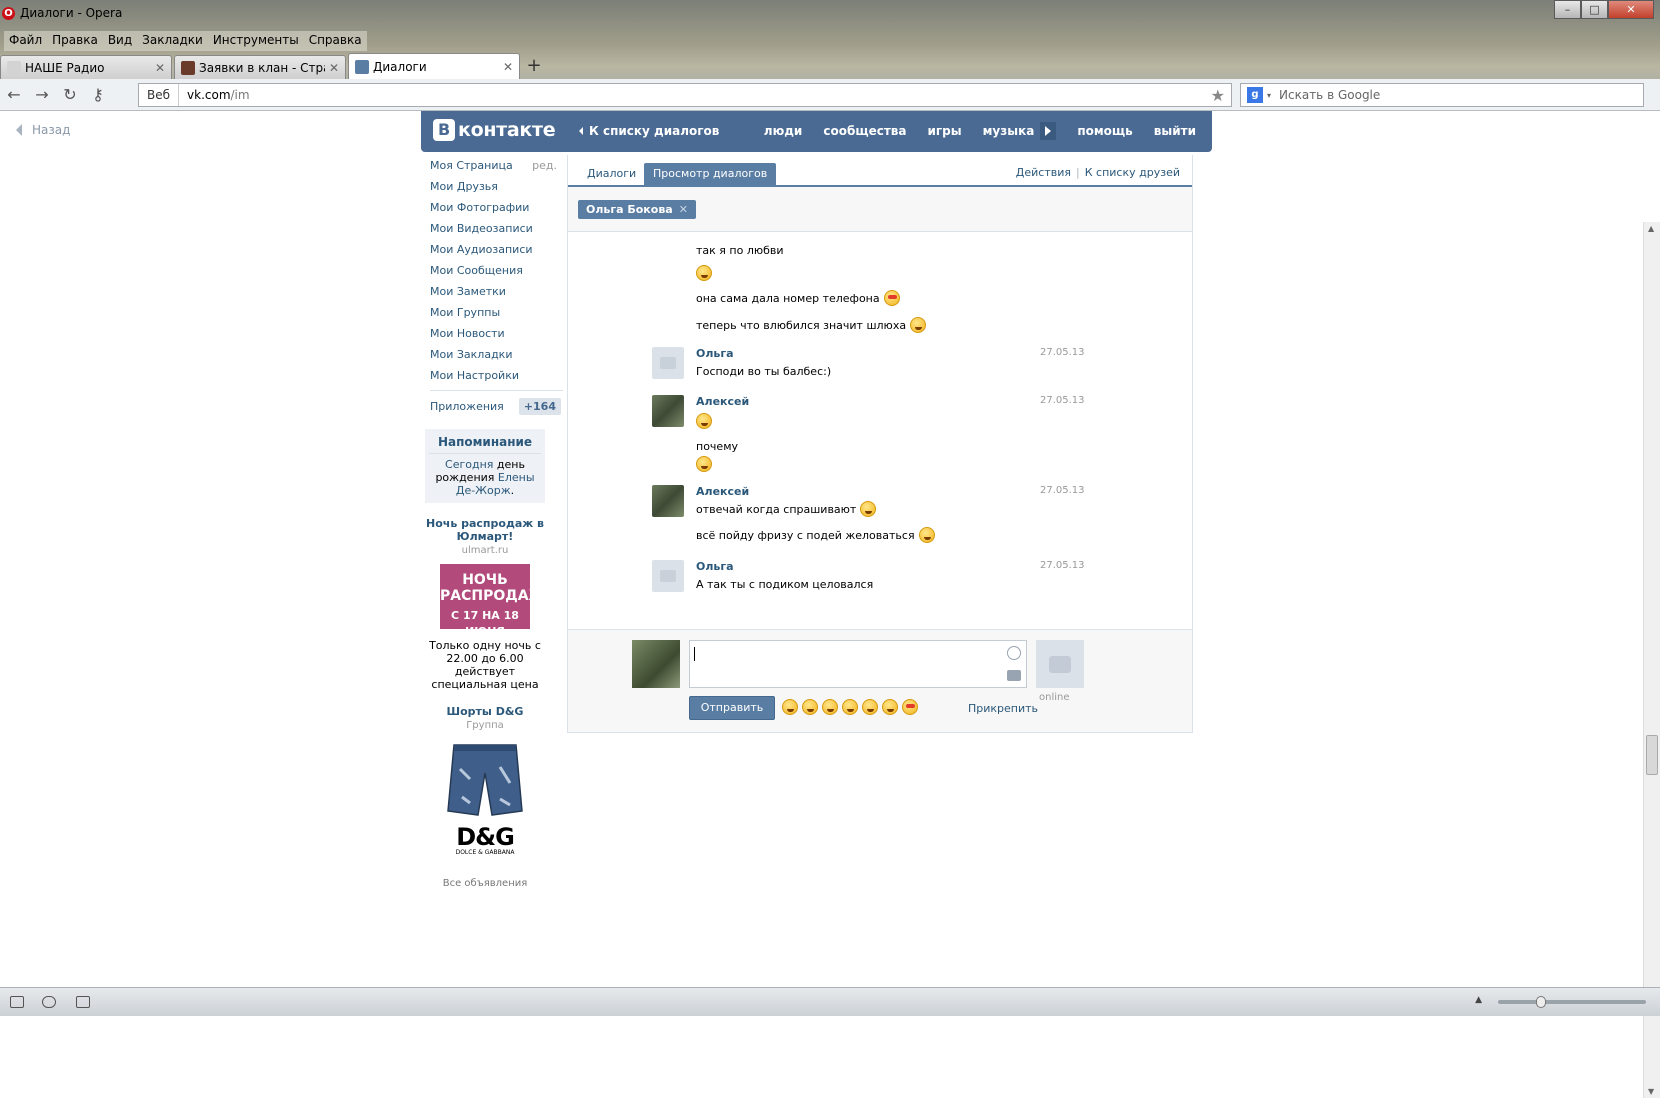 The image size is (1660, 1098). Describe the element at coordinates (485, 711) in the screenshot. I see `ad-title: Шорты D&G` at that location.